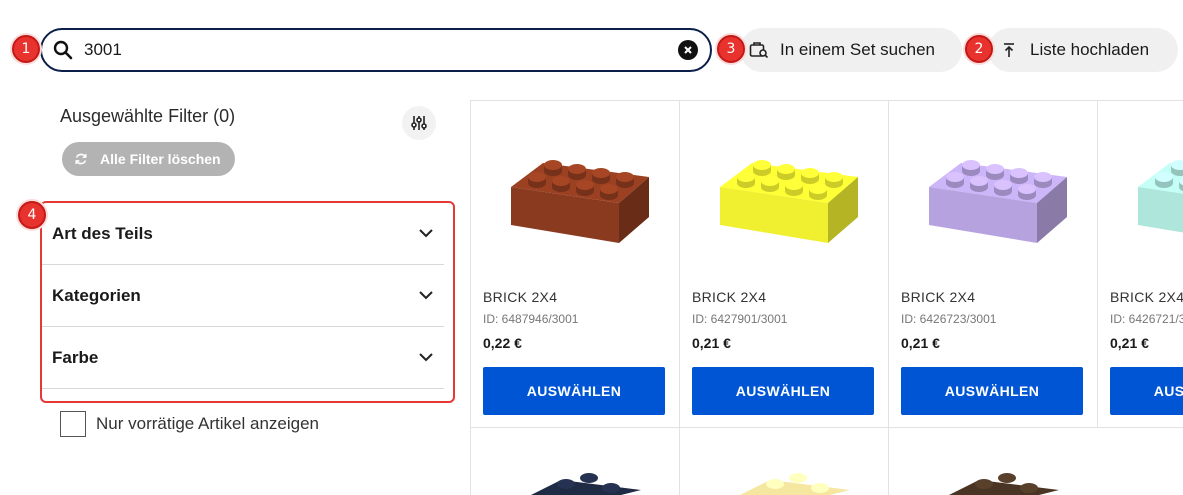 The image size is (1183, 495). I want to click on in-stock-checkbox-row: Nur vorrätige Artikel anzeigen, so click(189, 424).